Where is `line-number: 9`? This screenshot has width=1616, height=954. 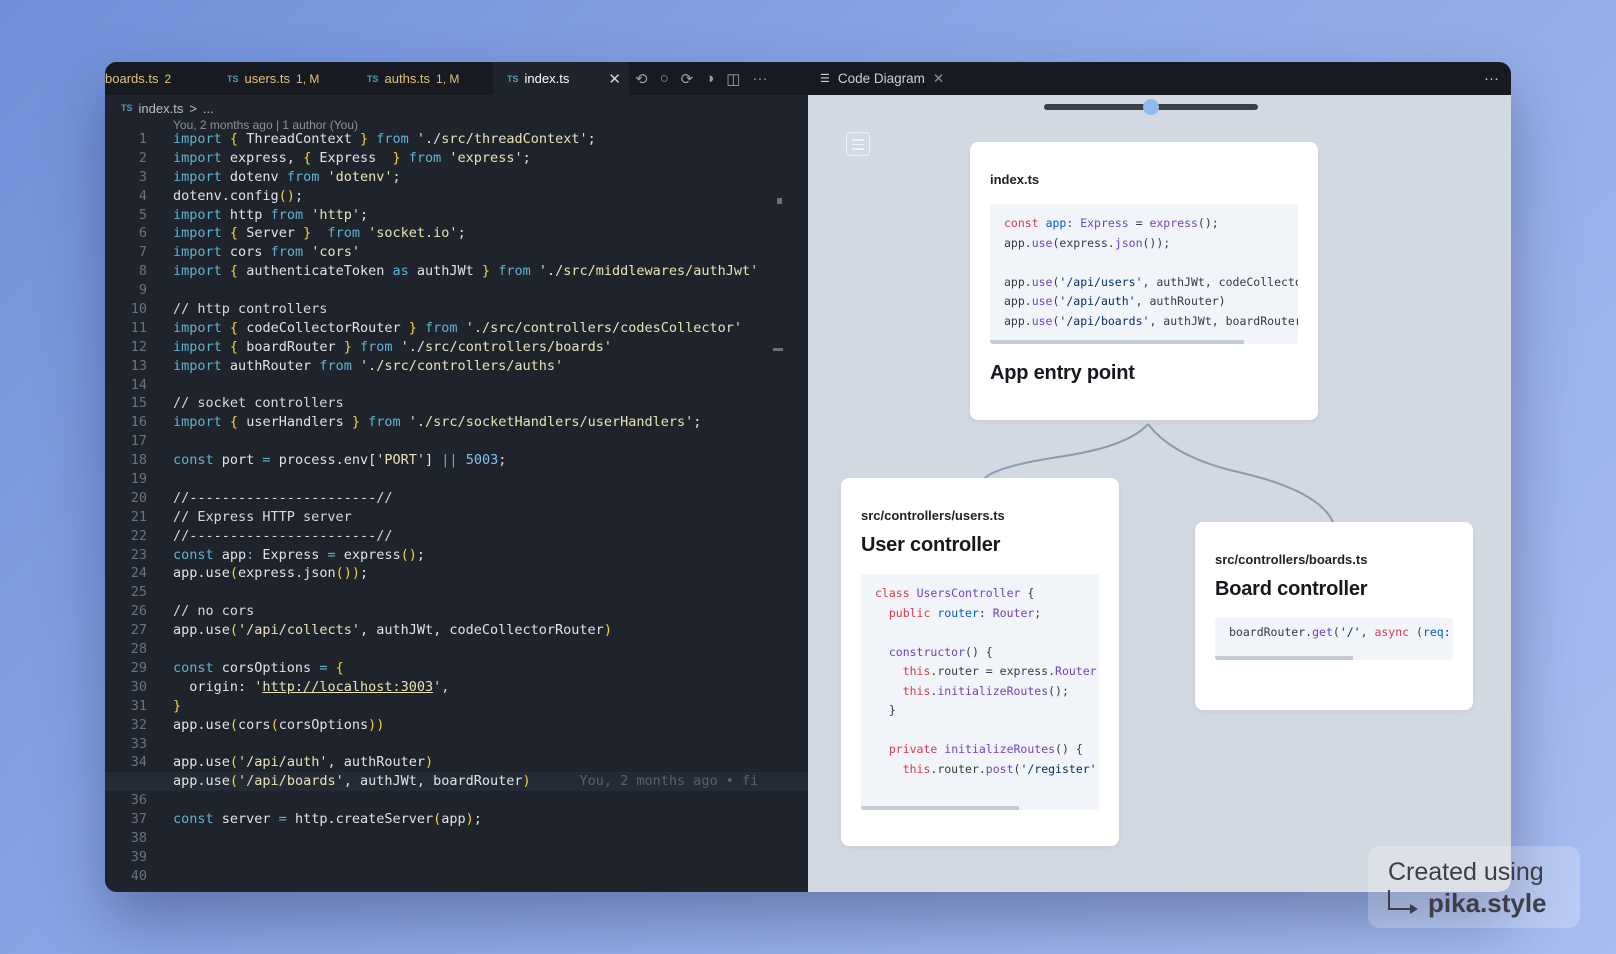 line-number: 9 is located at coordinates (142, 290).